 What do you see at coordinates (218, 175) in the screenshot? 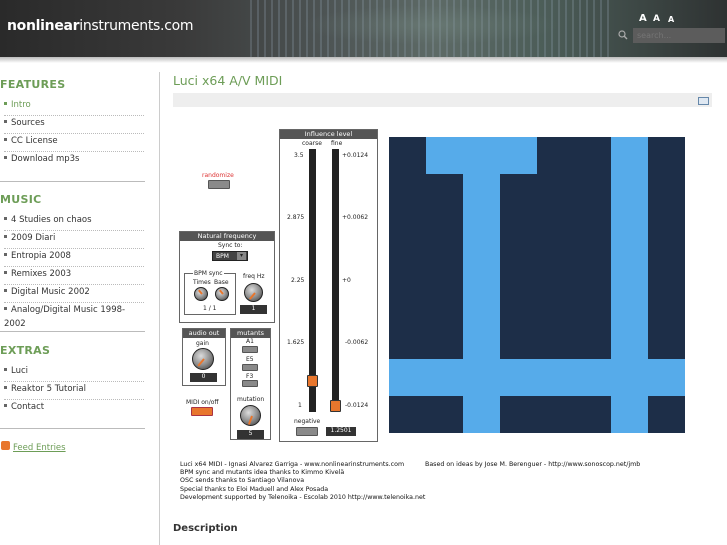
I see `randomize-label: randomize` at bounding box center [218, 175].